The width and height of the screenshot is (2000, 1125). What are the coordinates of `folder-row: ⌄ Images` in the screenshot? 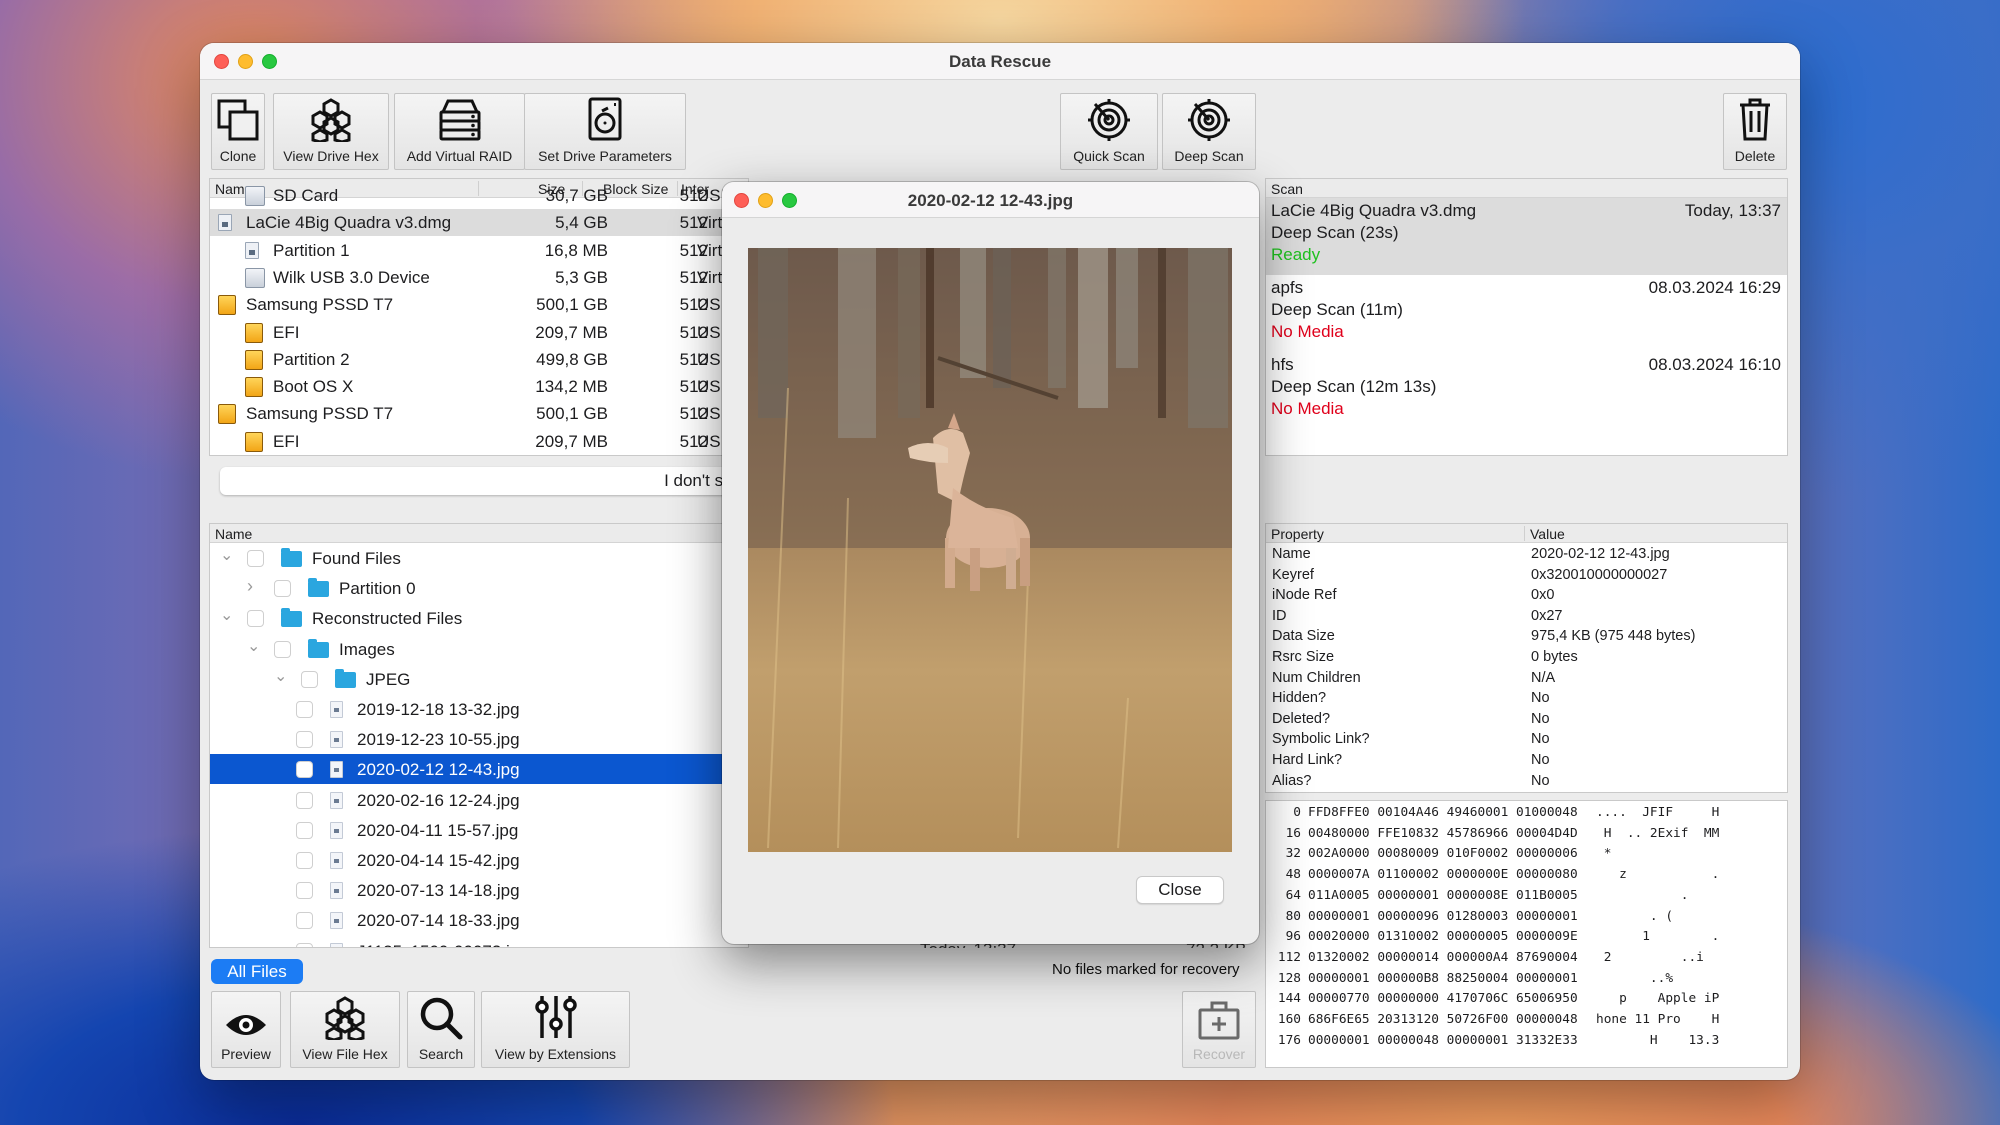 It's located at (479, 649).